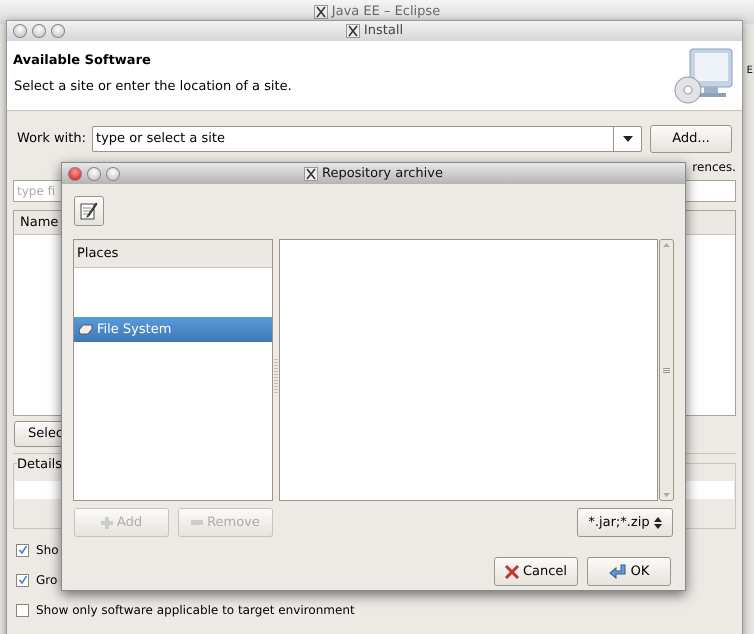 The width and height of the screenshot is (754, 634). I want to click on checkbox-label: Show only software applicable to target environment, so click(195, 610).